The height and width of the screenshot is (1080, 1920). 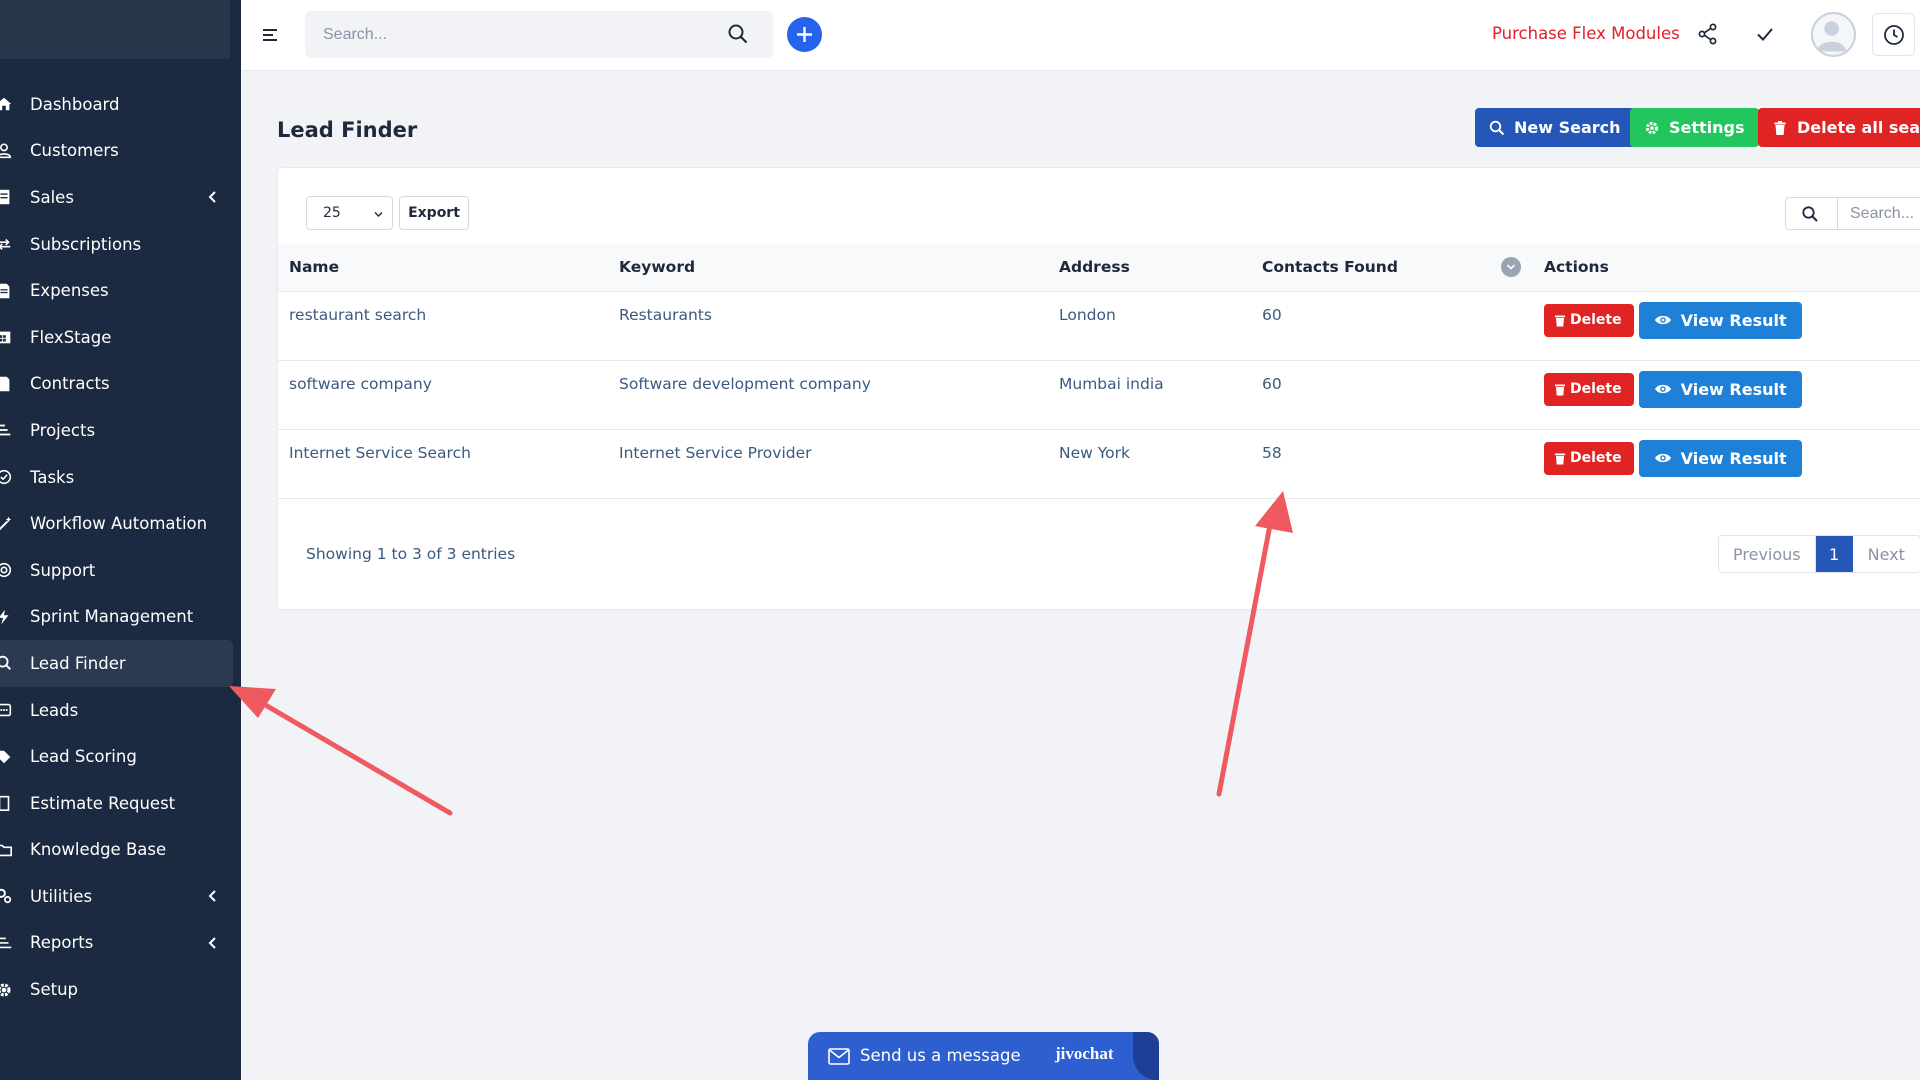 What do you see at coordinates (7, 244) in the screenshot?
I see `repeat-icon` at bounding box center [7, 244].